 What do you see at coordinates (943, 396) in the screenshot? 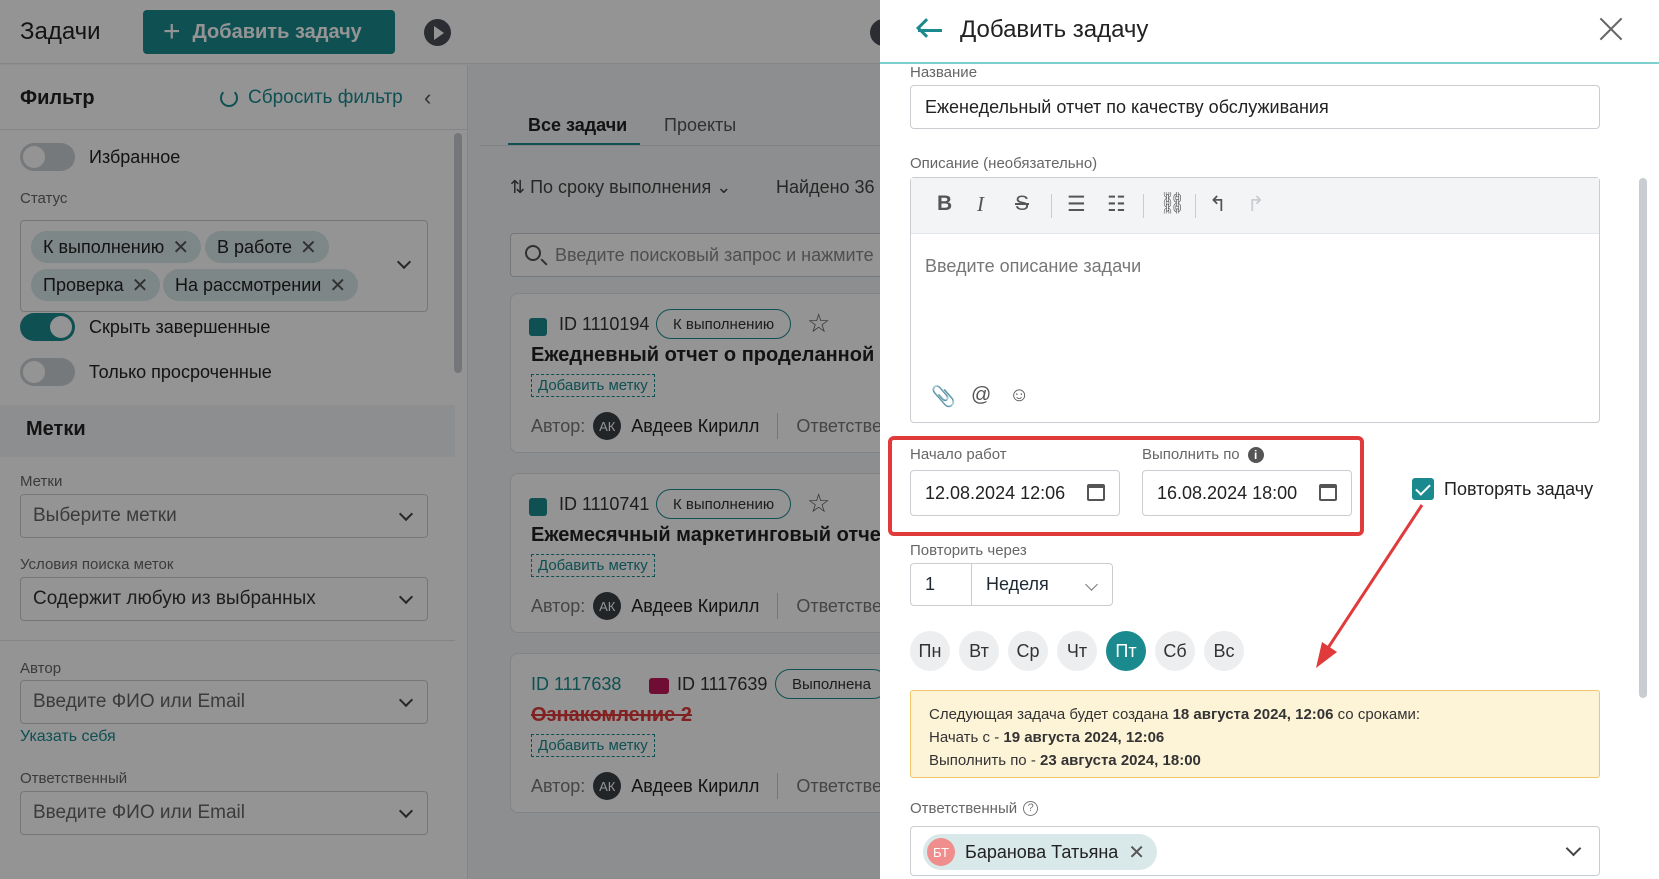
I see `paperclip-icon: 📎` at bounding box center [943, 396].